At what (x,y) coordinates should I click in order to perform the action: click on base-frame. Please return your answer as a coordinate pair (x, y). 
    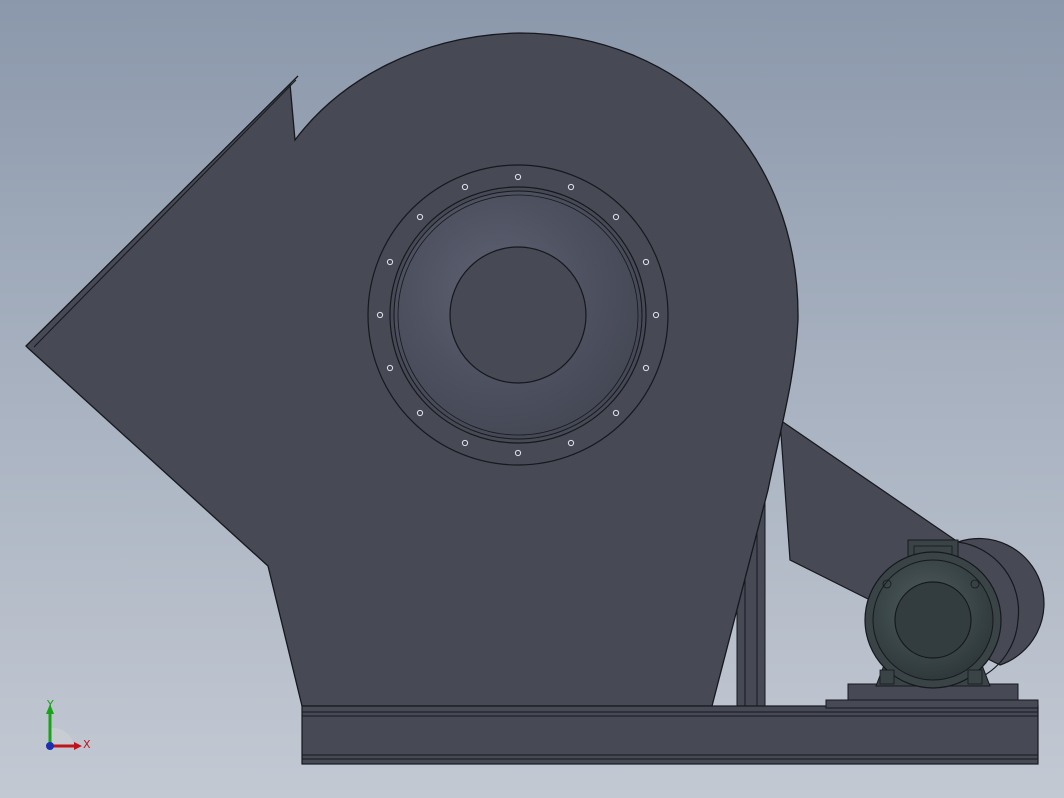
    Looking at the image, I should click on (670, 735).